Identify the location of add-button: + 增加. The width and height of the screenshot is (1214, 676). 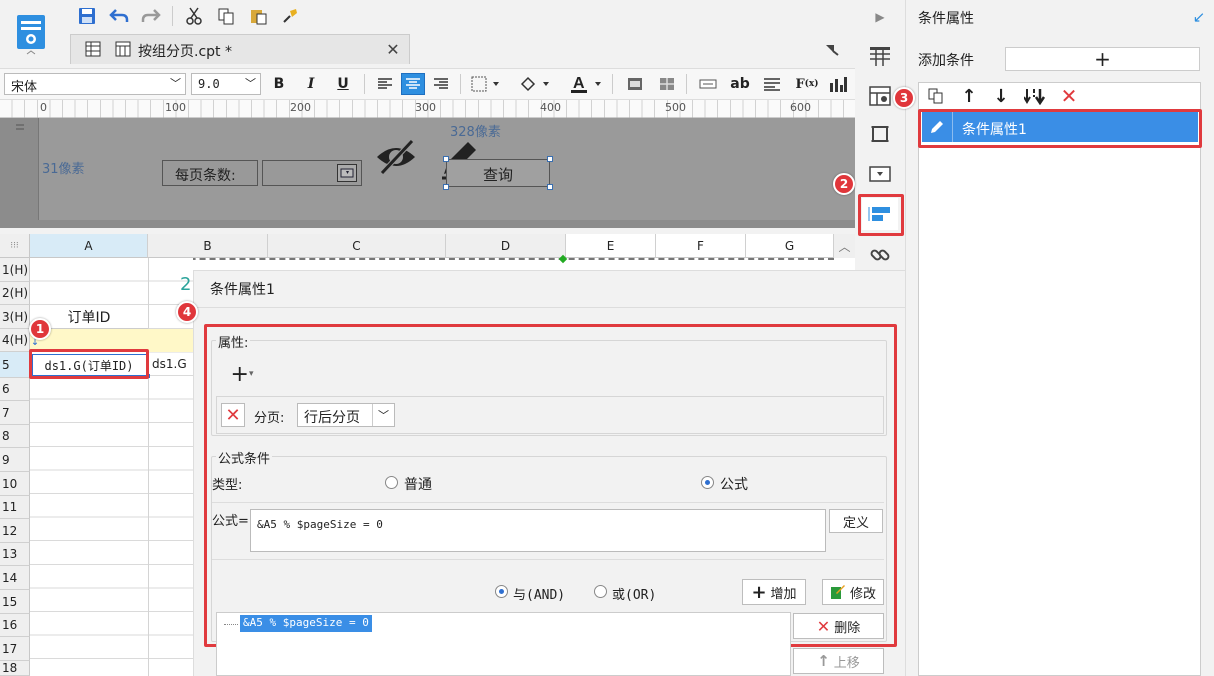
(774, 592).